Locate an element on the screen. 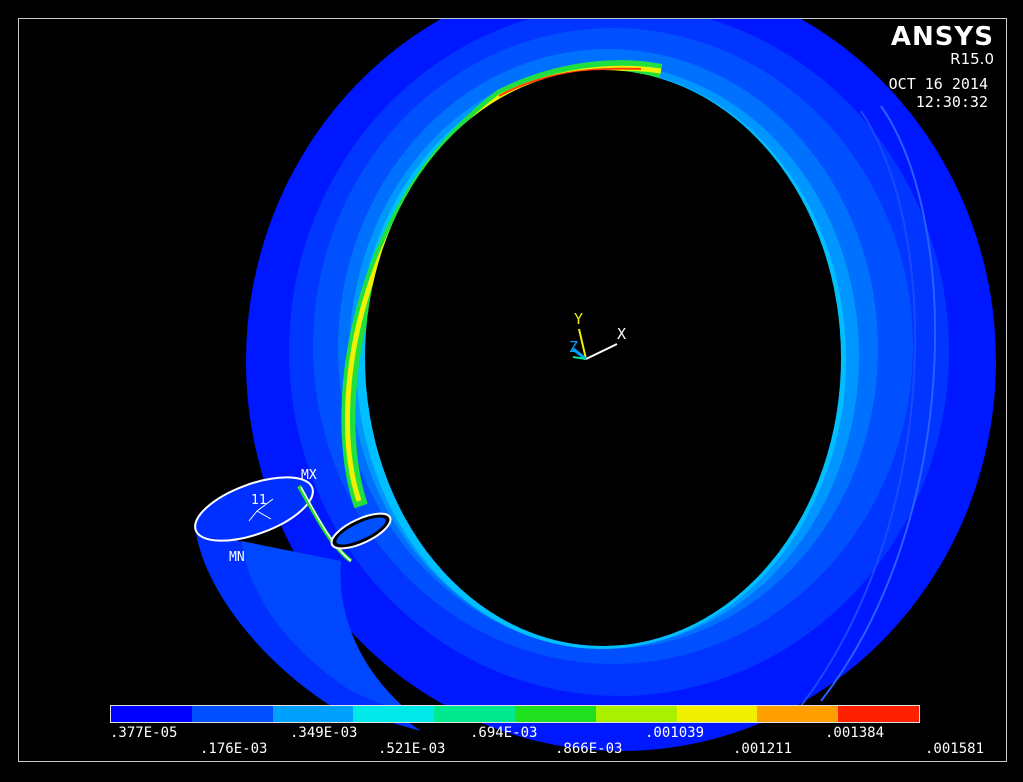  time-label: 12:30:32 is located at coordinates (951, 102).